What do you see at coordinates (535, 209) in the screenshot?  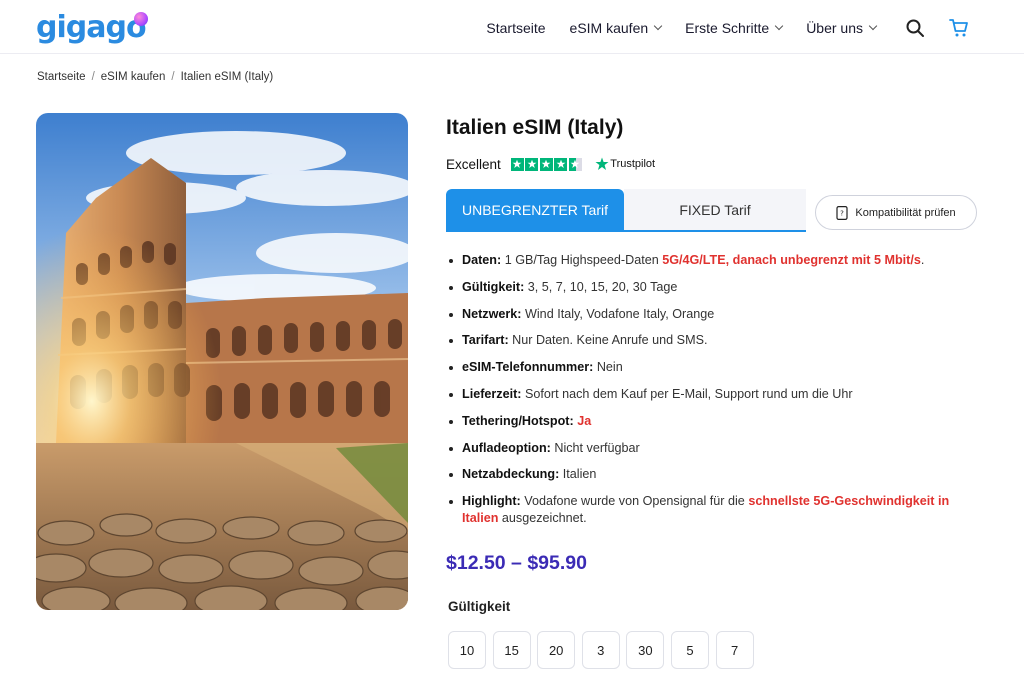 I see `tab-unbegrenzter-tarif: UNBEGRENZTER Tarif` at bounding box center [535, 209].